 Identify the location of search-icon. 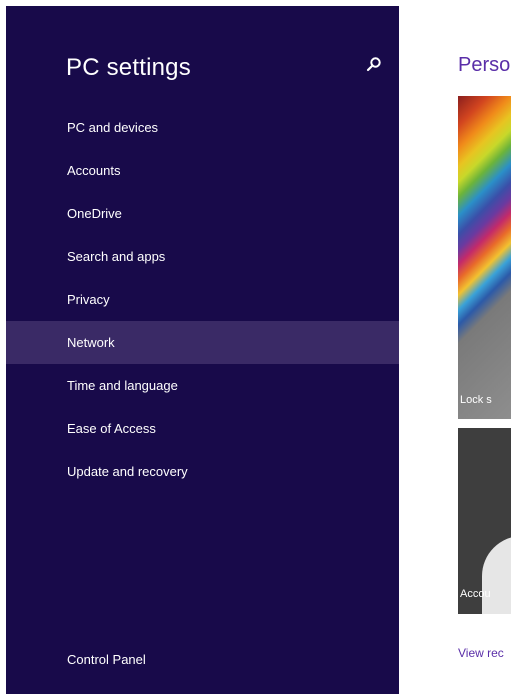
(373, 64).